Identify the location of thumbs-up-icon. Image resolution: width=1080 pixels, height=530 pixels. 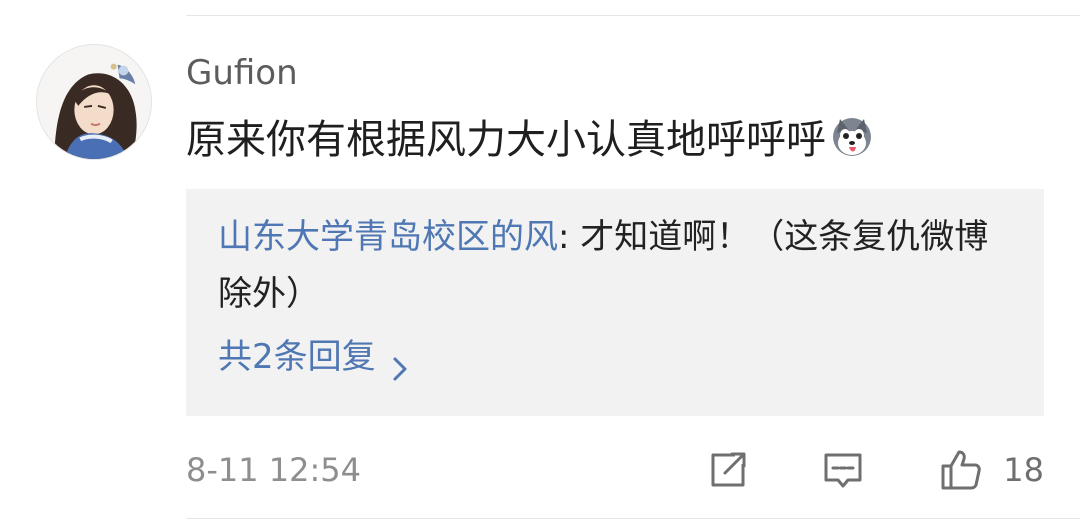
(961, 470).